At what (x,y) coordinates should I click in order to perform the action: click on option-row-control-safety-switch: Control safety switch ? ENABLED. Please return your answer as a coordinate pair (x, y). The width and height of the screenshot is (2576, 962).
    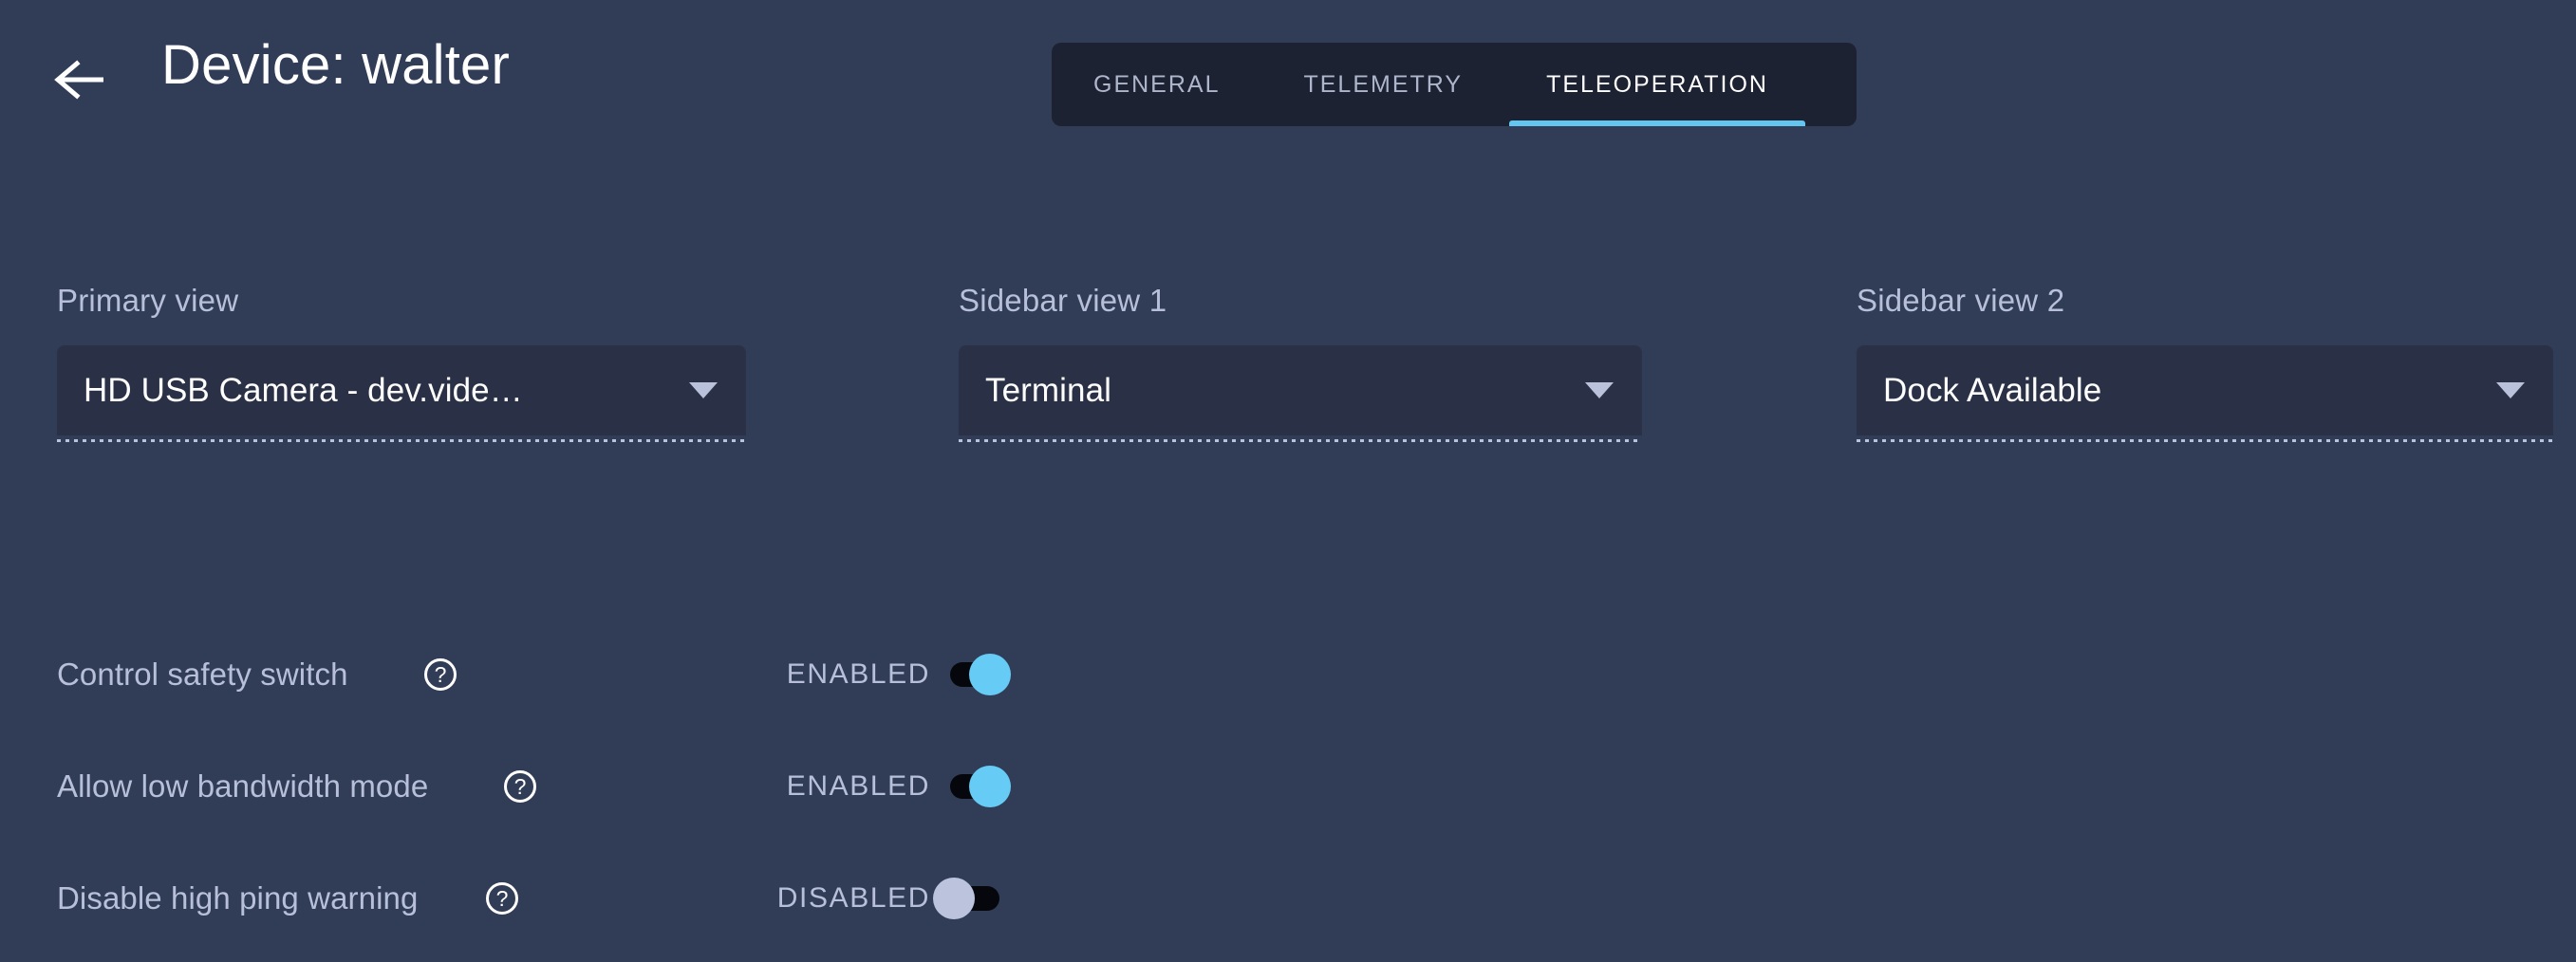
    Looking at the image, I should click on (1288, 674).